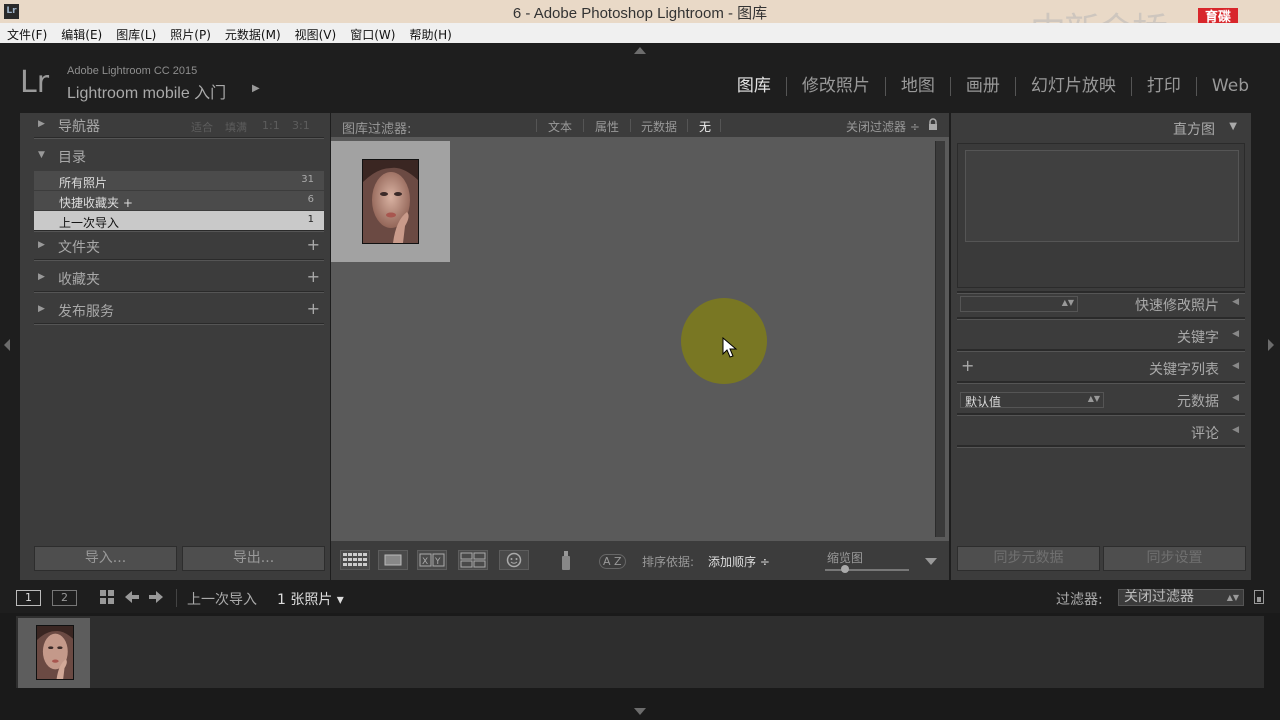 The image size is (1280, 720). Describe the element at coordinates (393, 560) in the screenshot. I see `loupe-view-button` at that location.